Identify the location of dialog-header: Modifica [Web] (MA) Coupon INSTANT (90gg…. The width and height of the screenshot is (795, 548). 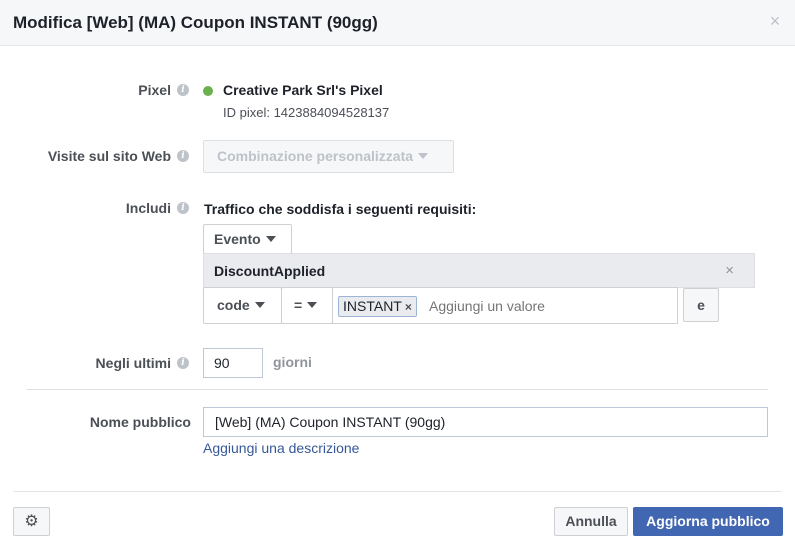
(397, 23).